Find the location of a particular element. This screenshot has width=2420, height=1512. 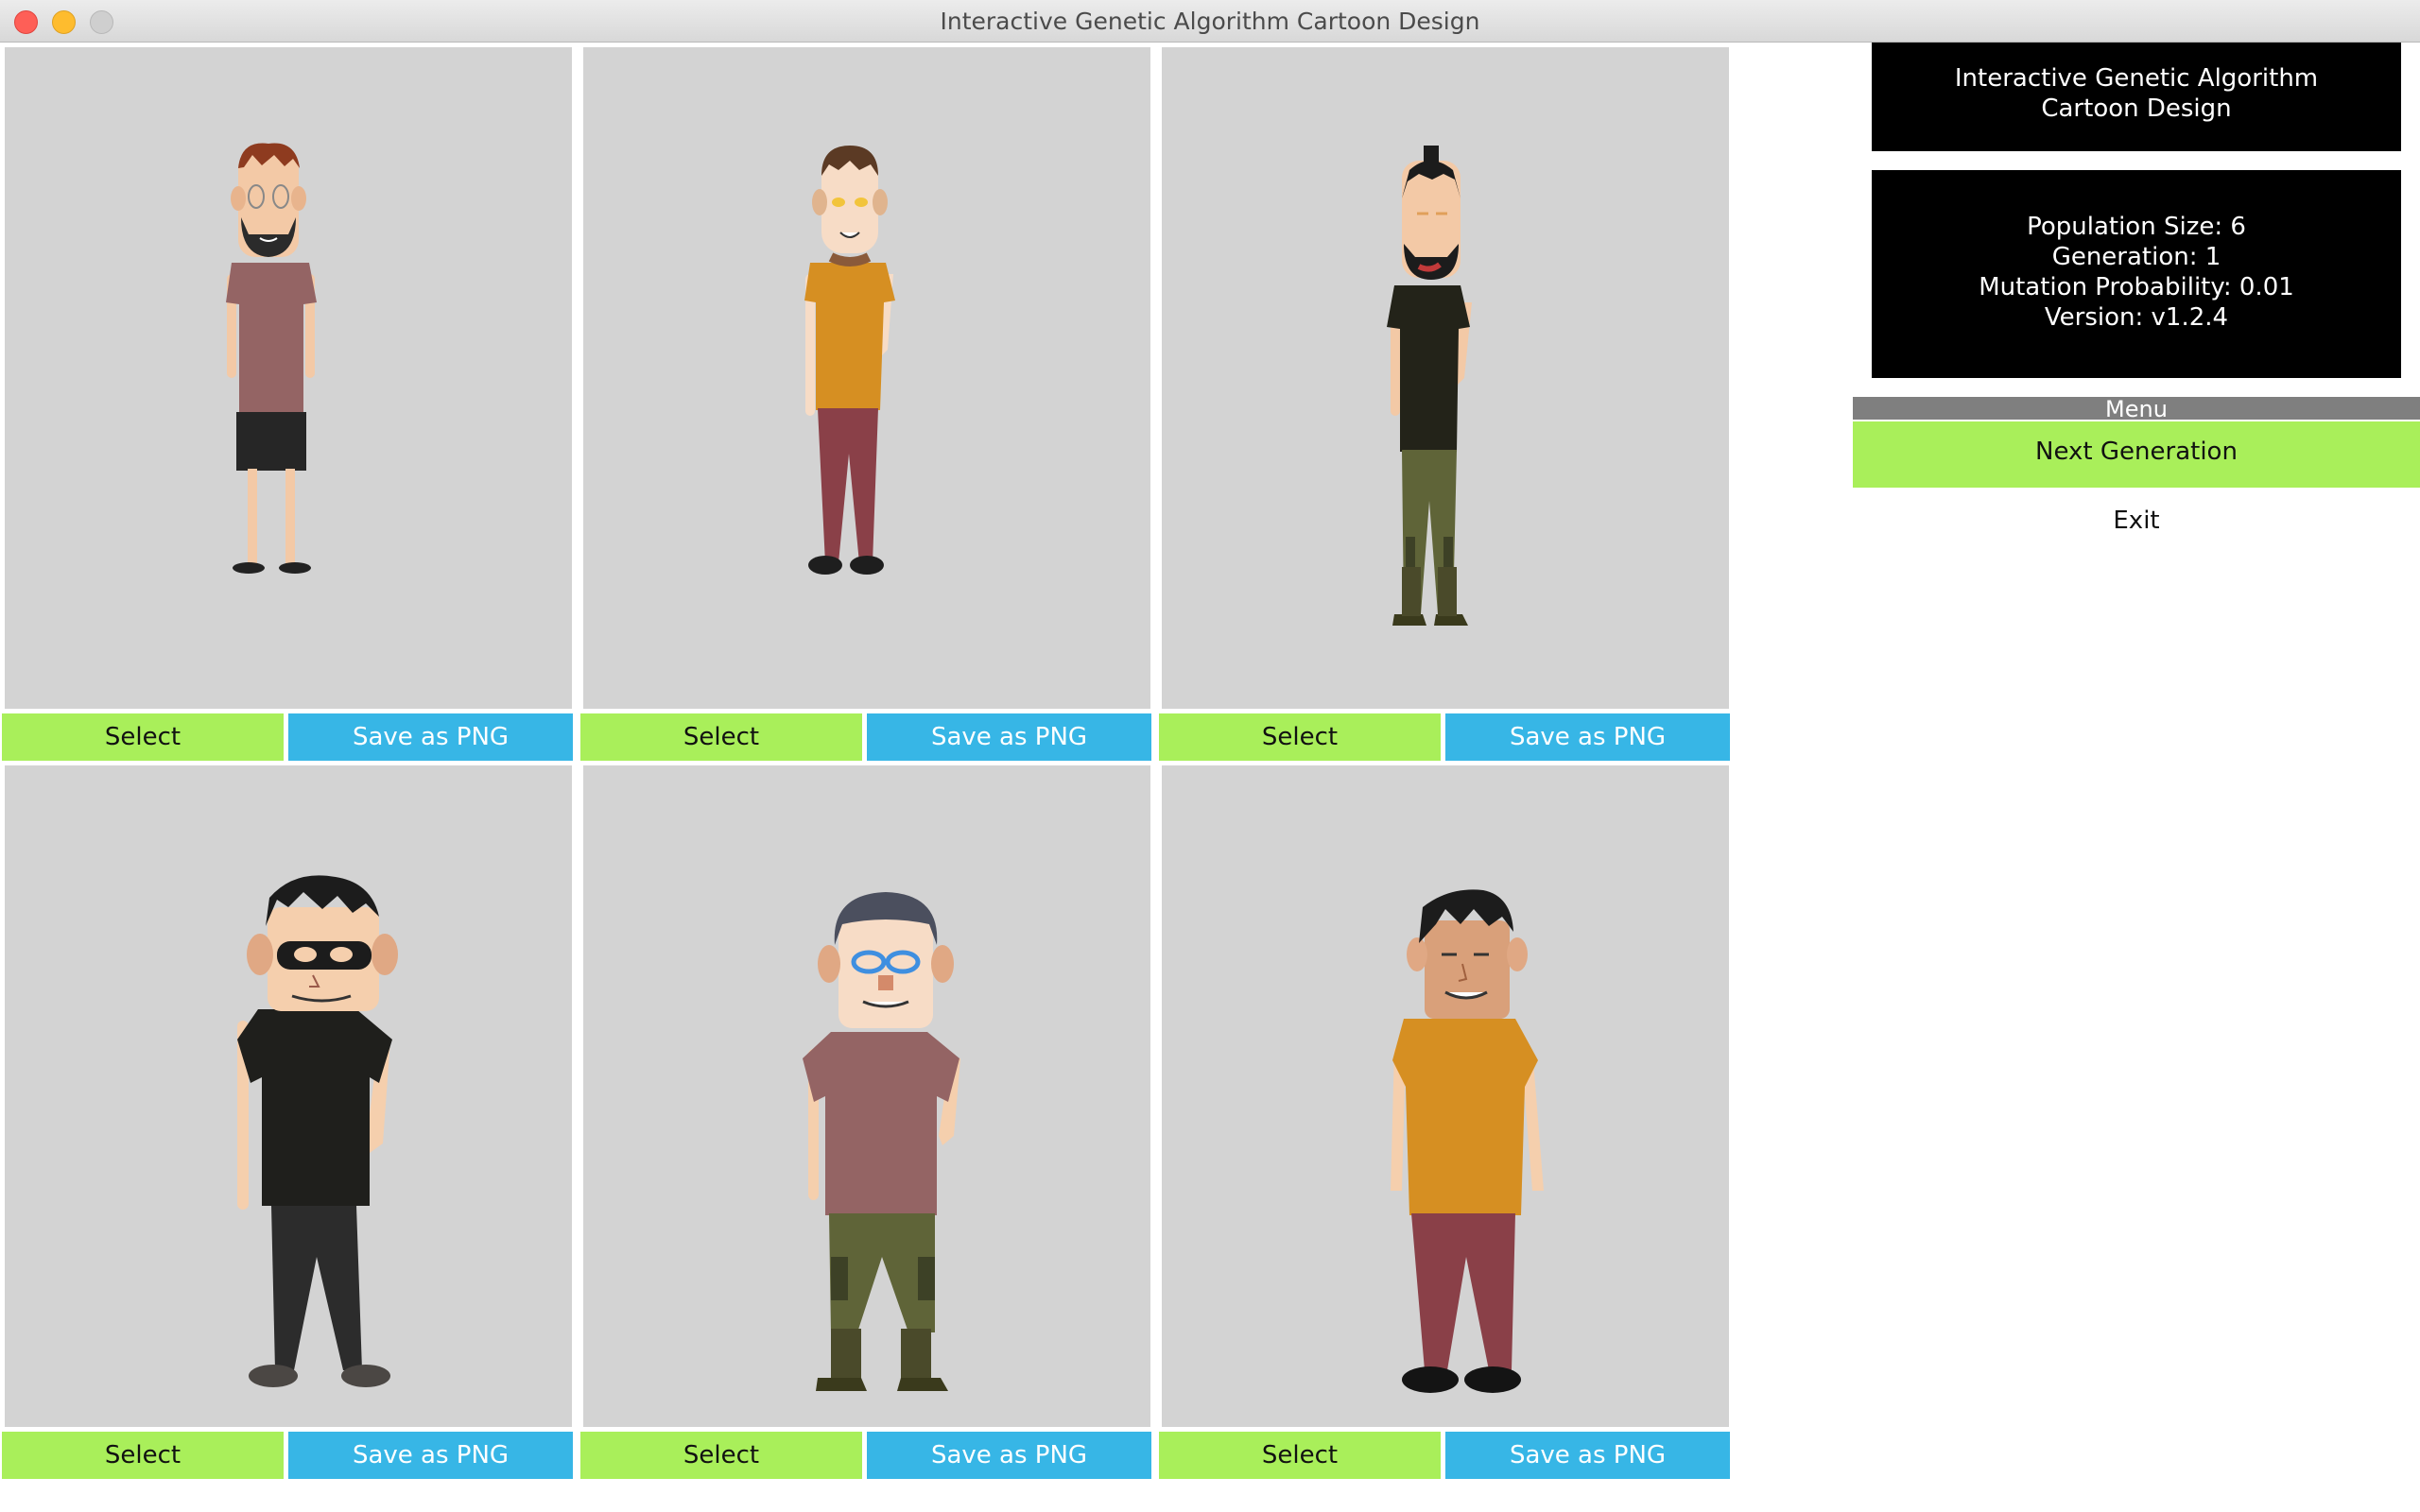

cartoon-cell-5: Select Save as PNG is located at coordinates (865, 1120).